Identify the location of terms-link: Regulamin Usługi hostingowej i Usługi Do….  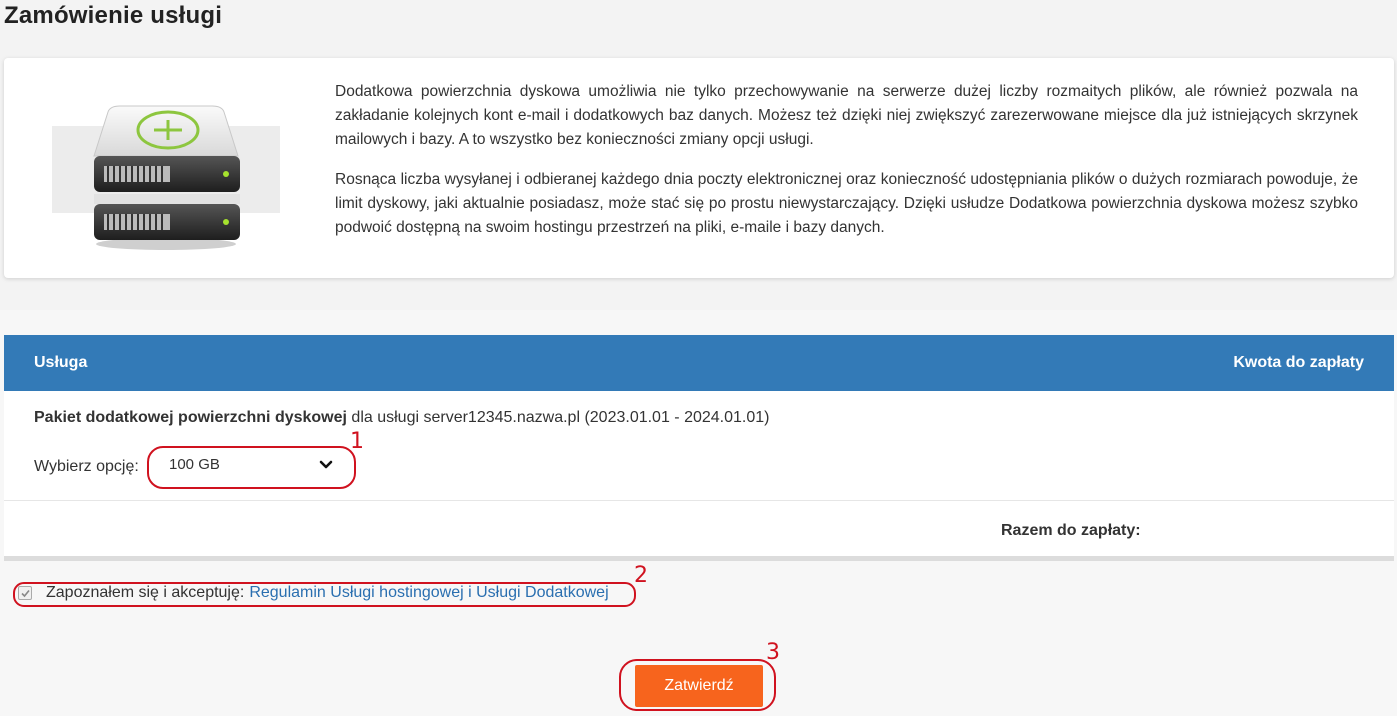
(428, 593).